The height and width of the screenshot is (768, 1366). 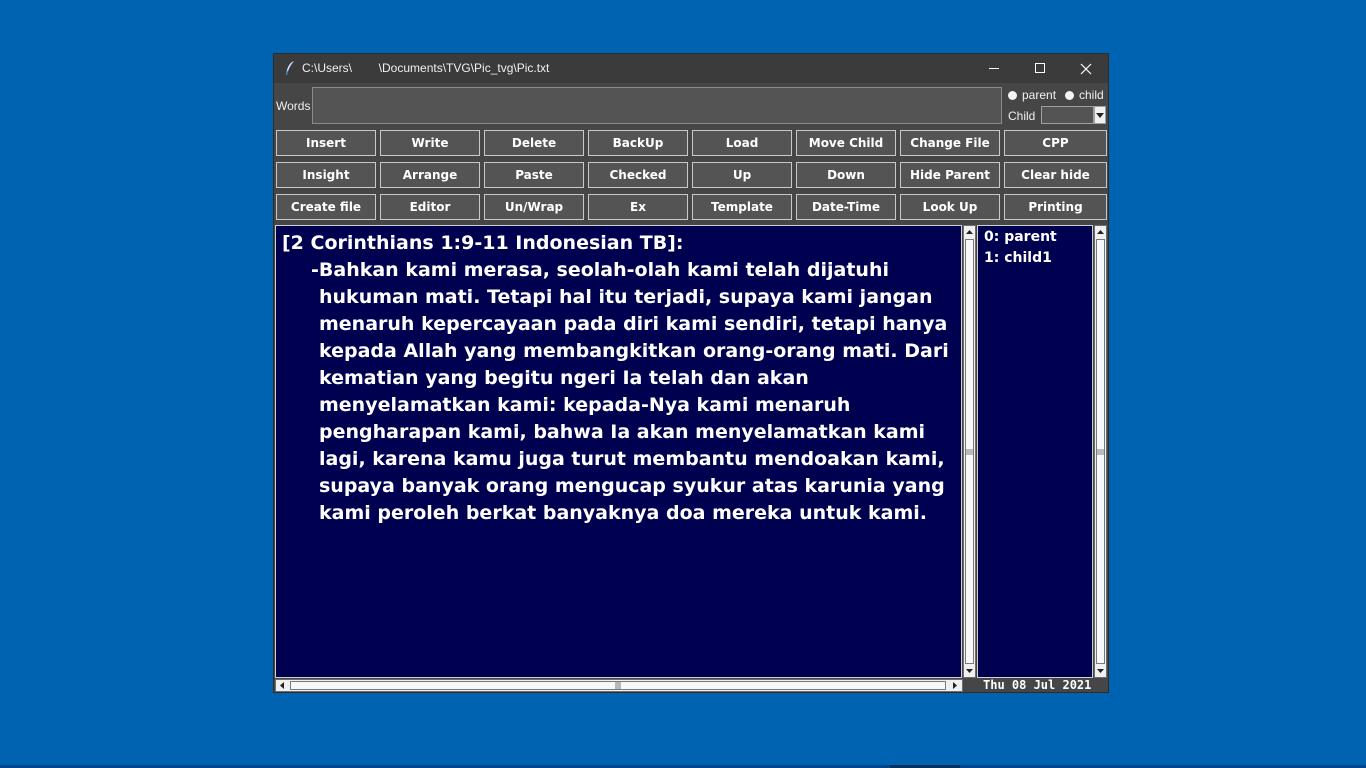 I want to click on maximize-icon, so click(x=1039, y=68).